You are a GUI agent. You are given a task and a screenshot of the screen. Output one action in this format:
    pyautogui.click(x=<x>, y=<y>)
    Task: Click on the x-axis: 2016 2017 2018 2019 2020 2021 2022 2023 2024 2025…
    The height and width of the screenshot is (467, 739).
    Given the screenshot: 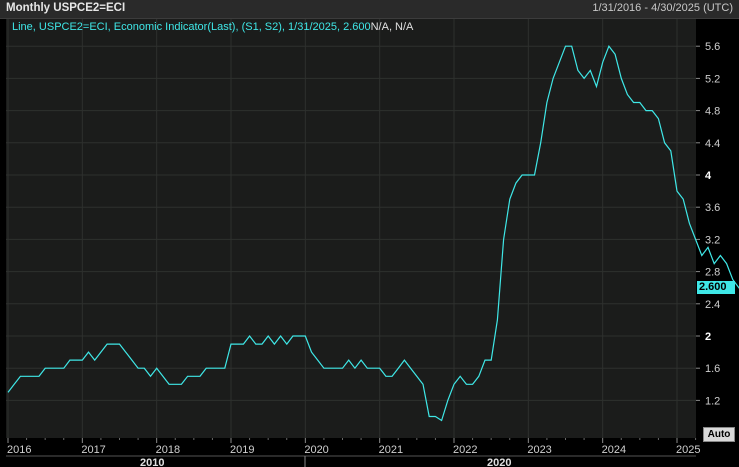 What is the action you would take?
    pyautogui.click(x=353, y=452)
    